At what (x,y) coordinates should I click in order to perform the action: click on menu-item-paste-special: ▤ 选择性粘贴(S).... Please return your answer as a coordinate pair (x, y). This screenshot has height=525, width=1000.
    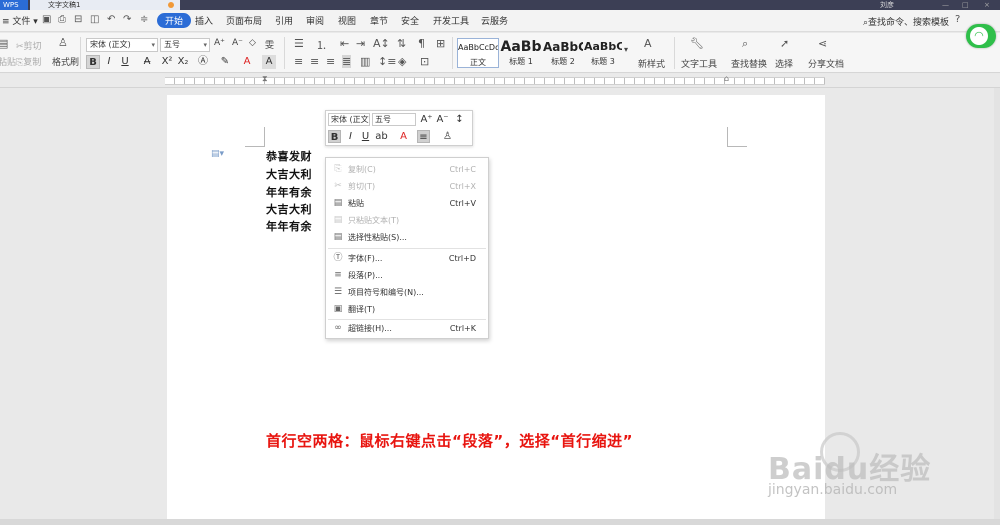
    Looking at the image, I should click on (407, 237).